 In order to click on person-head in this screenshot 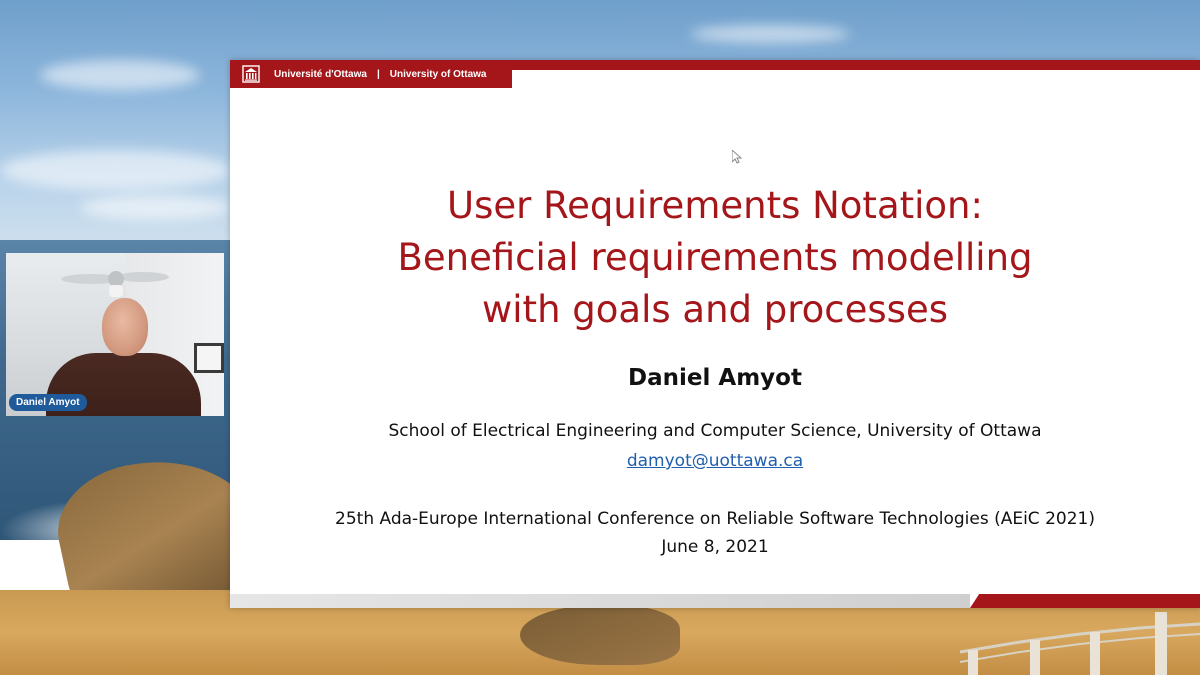, I will do `click(125, 327)`.